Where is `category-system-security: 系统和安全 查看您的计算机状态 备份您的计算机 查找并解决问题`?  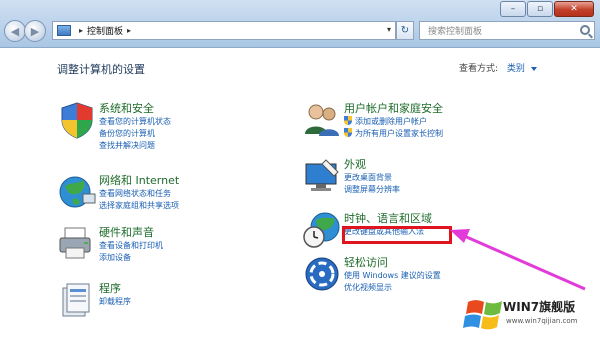
category-system-security: 系统和安全 查看您的计算机状态 备份您的计算机 查找并解决问题 is located at coordinates (167, 130).